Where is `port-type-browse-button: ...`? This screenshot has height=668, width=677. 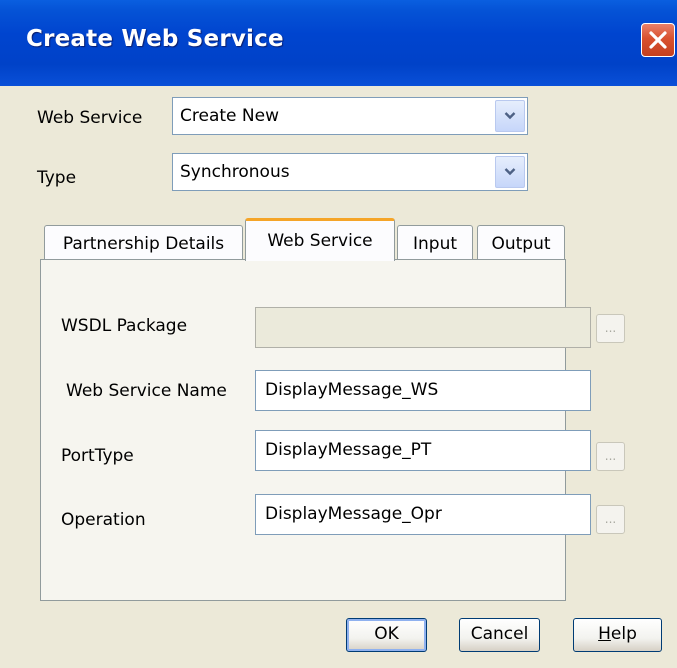
port-type-browse-button: ... is located at coordinates (610, 456).